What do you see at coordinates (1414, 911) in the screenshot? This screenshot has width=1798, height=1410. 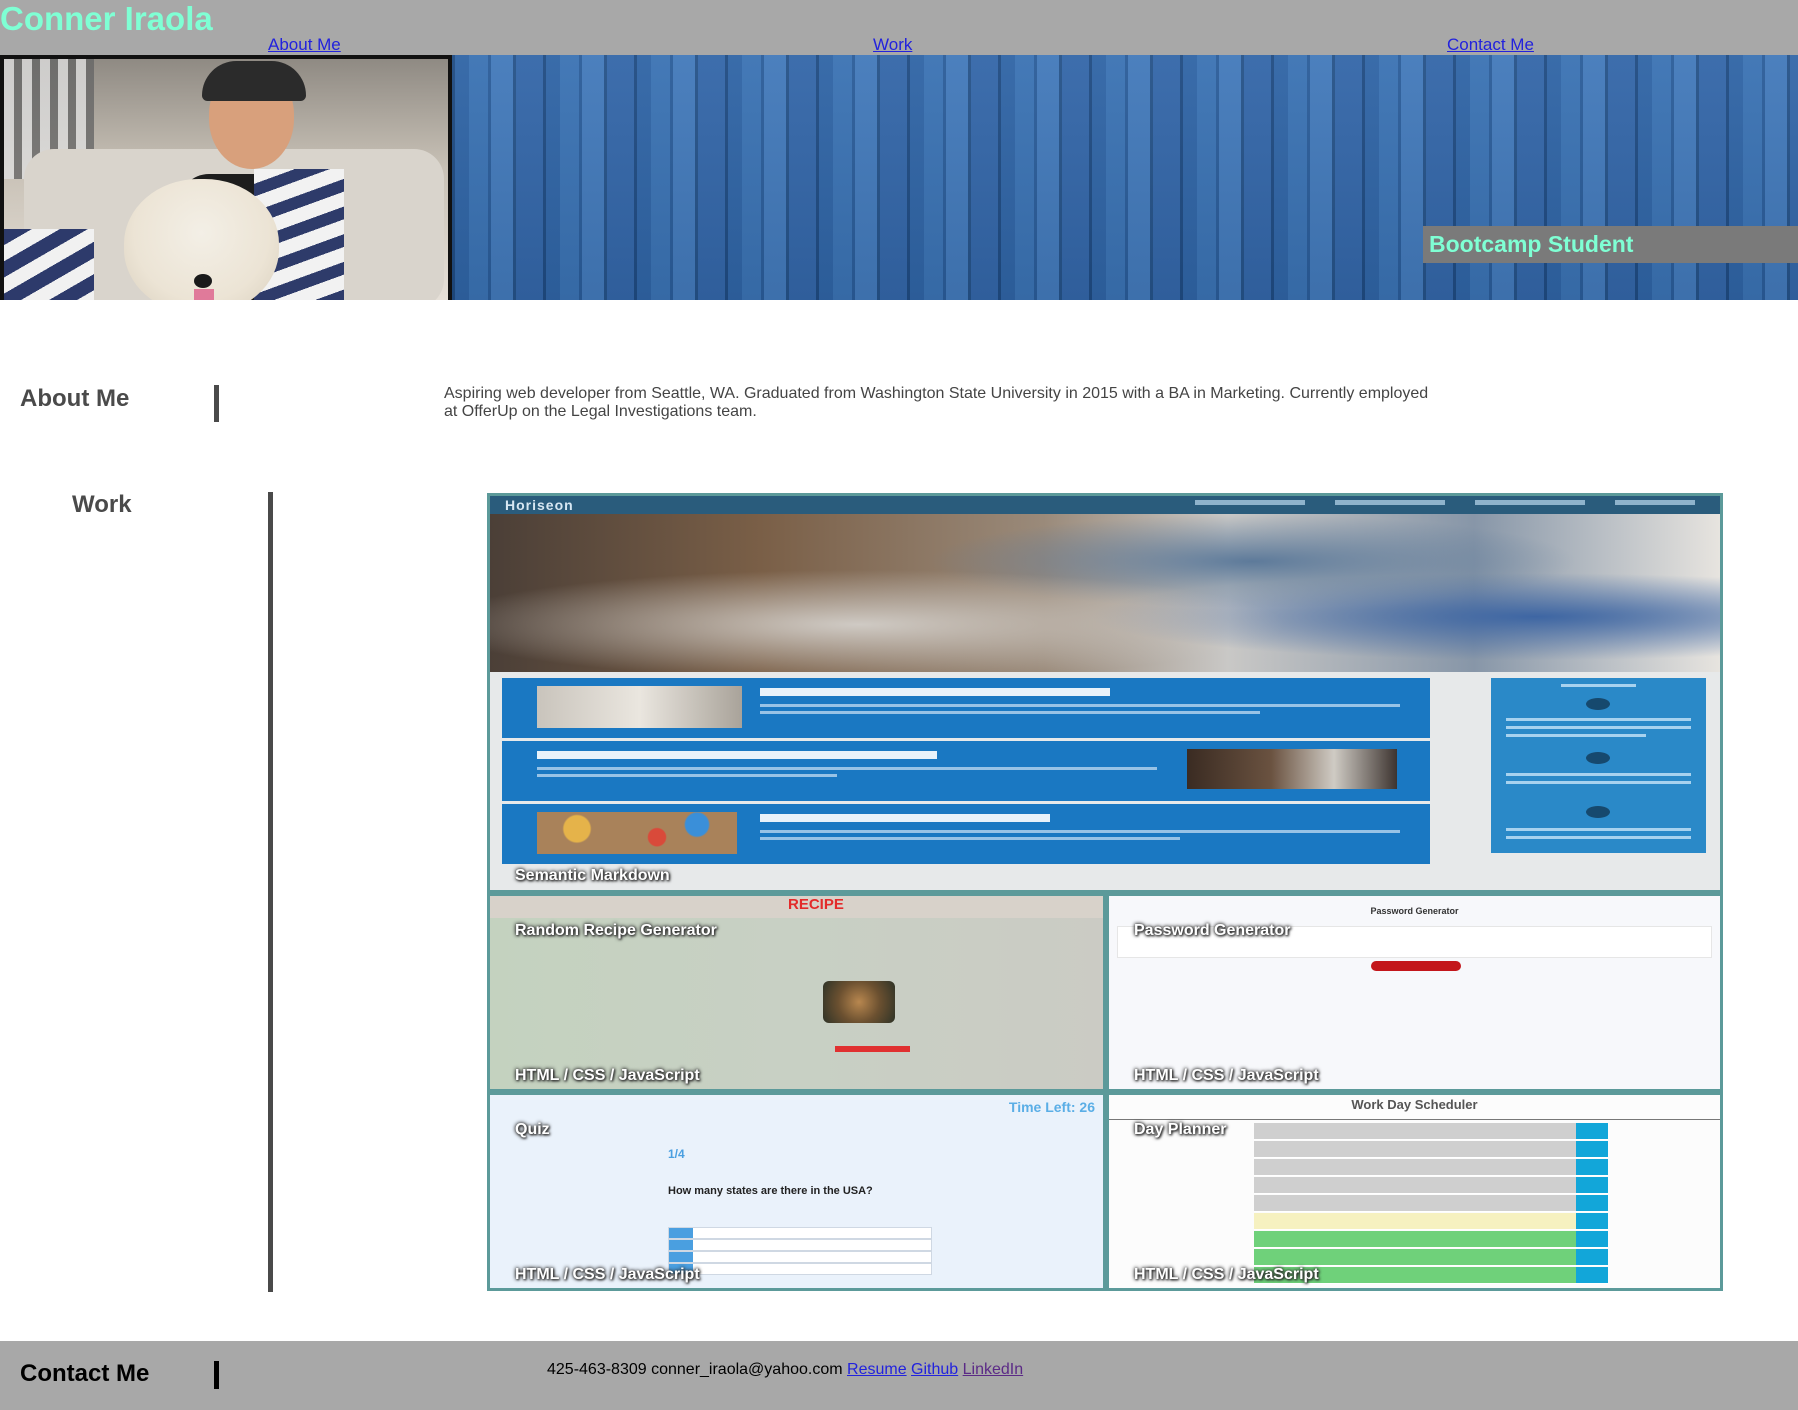 I see `password-heading: Password Generator` at bounding box center [1414, 911].